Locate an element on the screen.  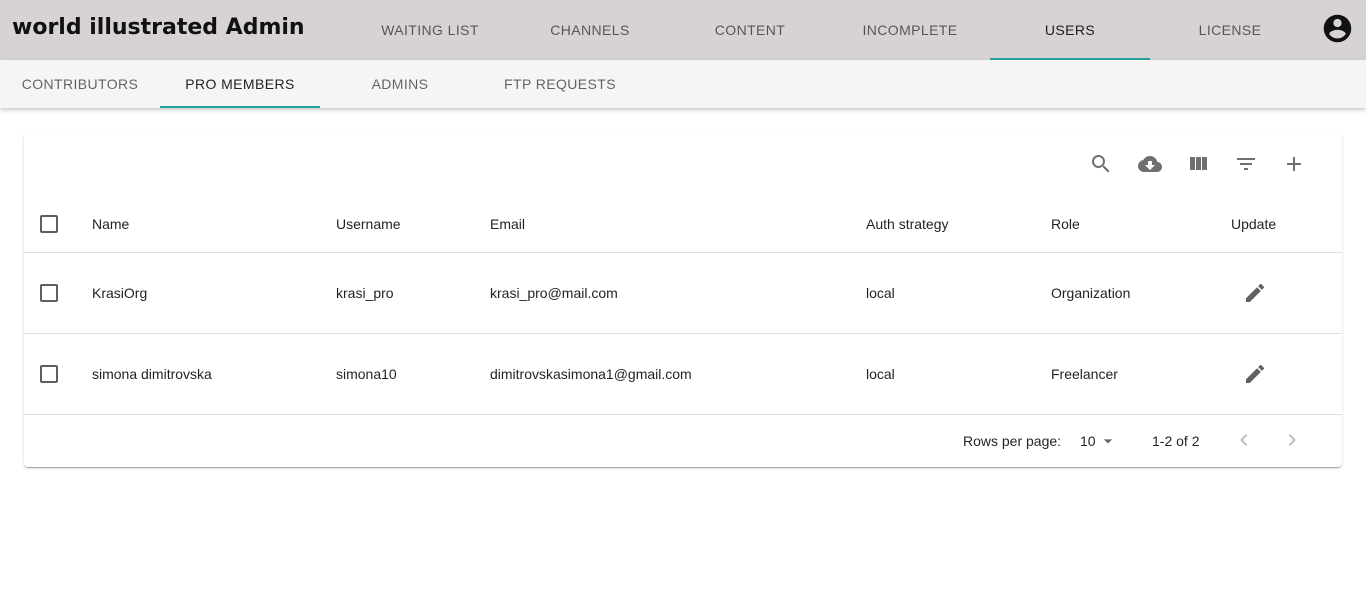
tab-channels: CHANNELS is located at coordinates (590, 30).